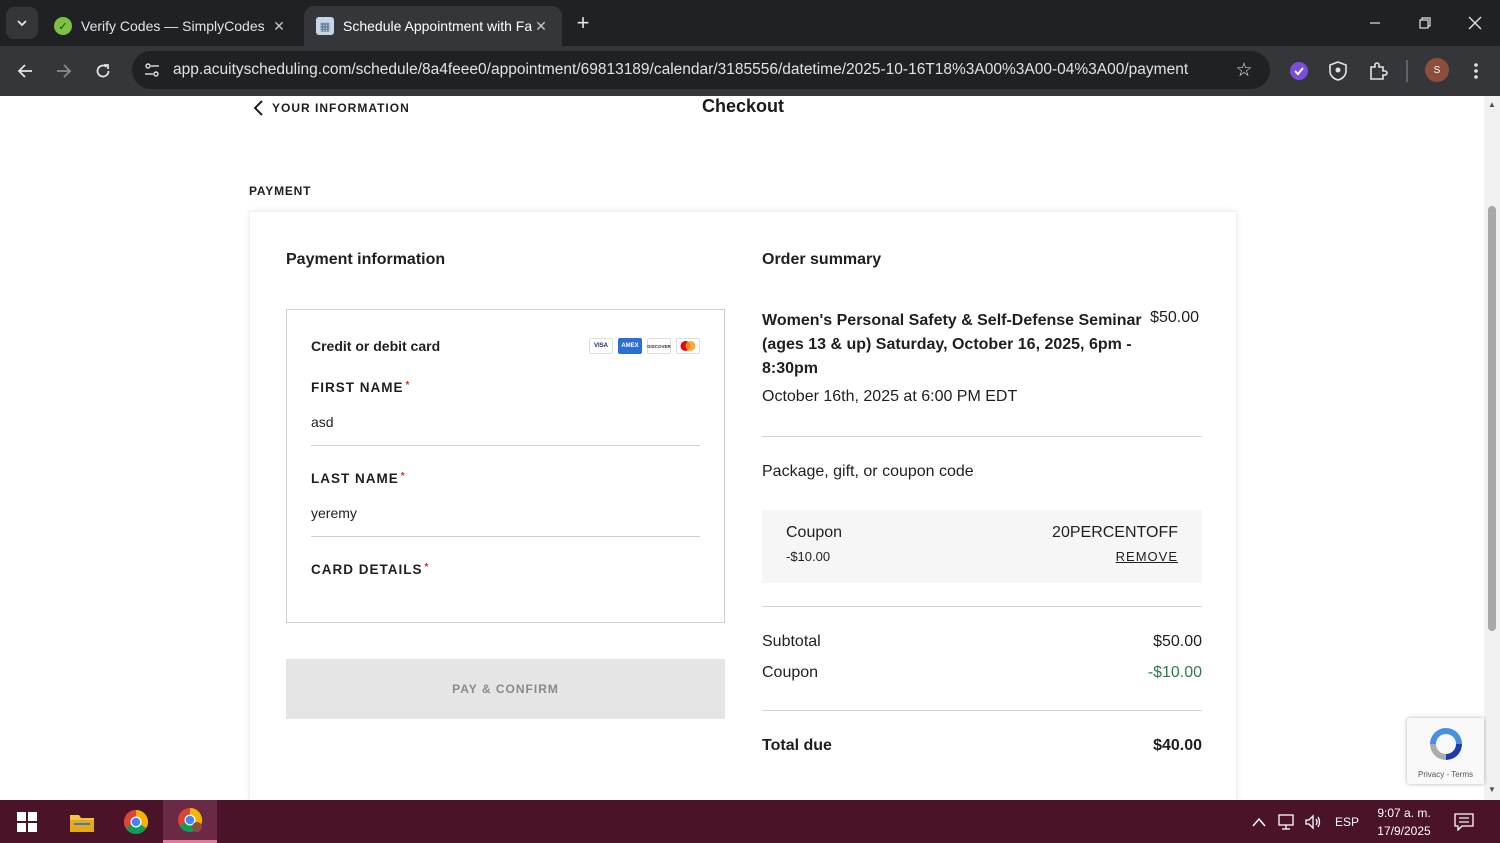 The image size is (1500, 843). I want to click on site-info-icon, so click(152, 70).